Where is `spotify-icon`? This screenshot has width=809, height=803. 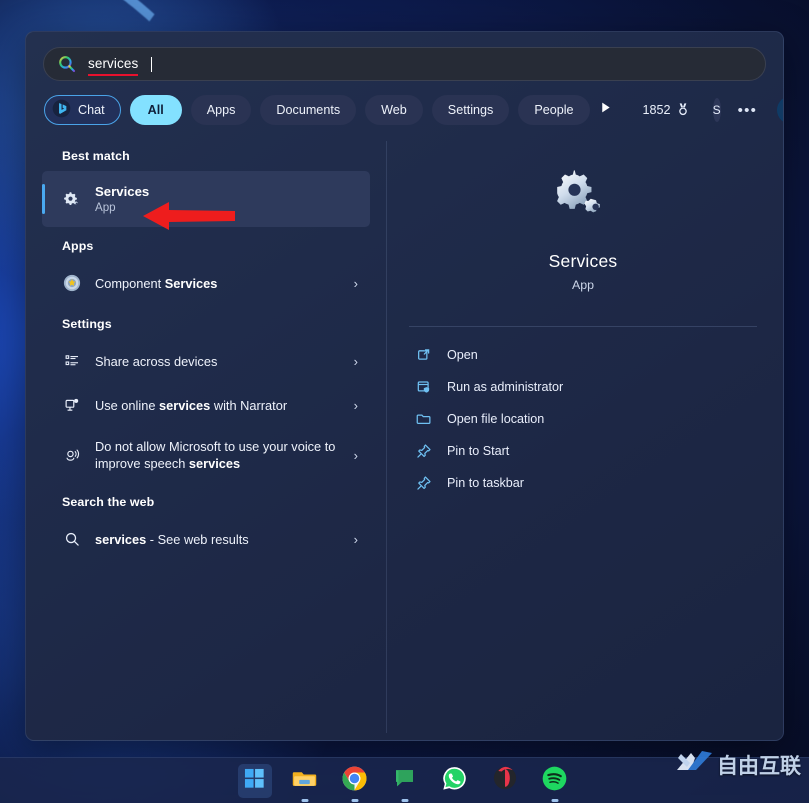 spotify-icon is located at coordinates (554, 781).